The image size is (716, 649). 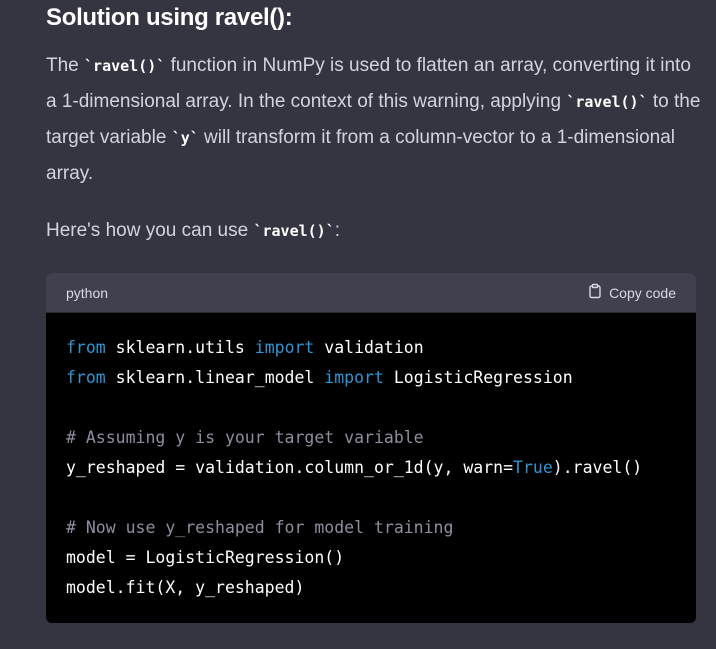 I want to click on copy-code-label: Copy code, so click(x=642, y=292).